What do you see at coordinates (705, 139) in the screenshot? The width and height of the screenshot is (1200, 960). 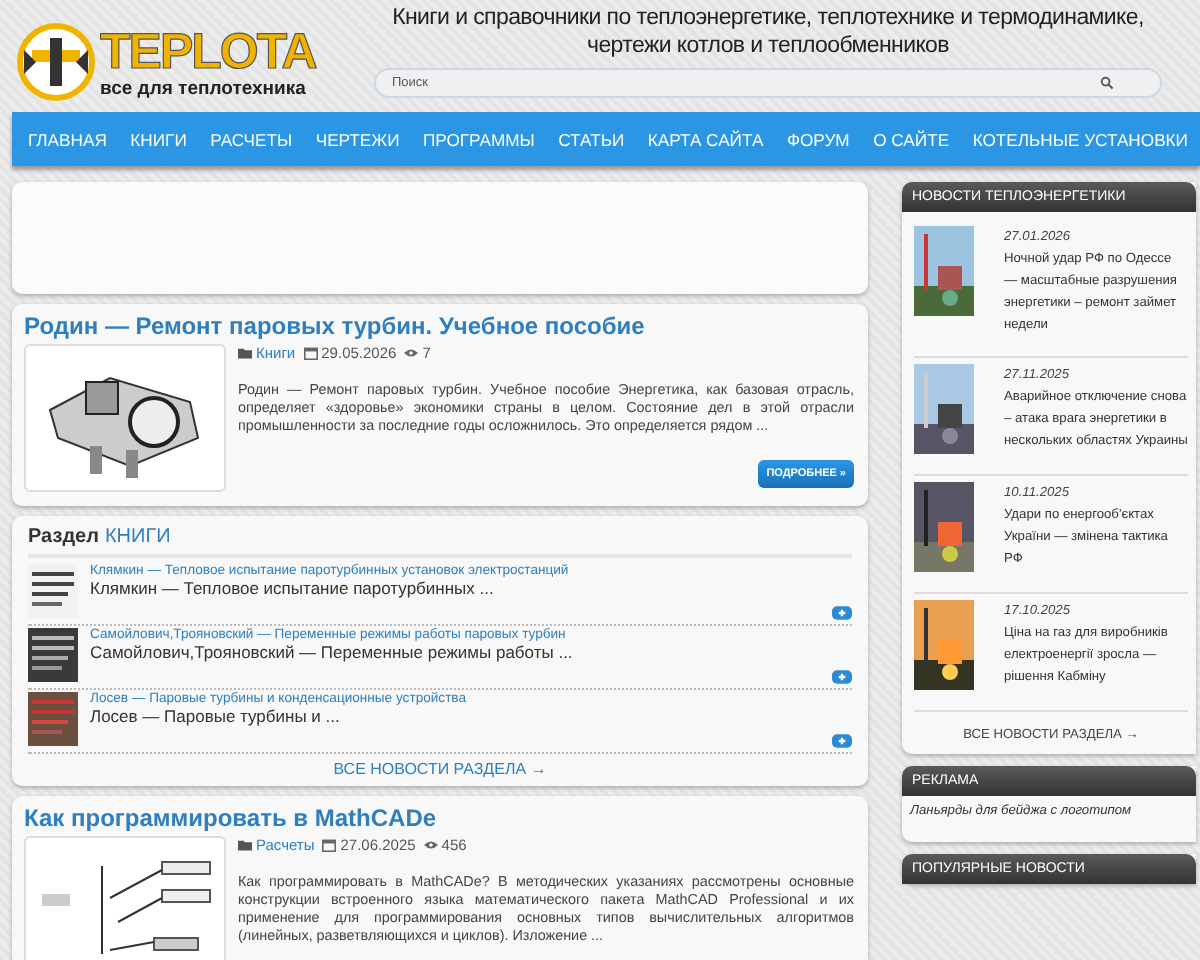 I see `menu-item: КАРТА САЙТА` at bounding box center [705, 139].